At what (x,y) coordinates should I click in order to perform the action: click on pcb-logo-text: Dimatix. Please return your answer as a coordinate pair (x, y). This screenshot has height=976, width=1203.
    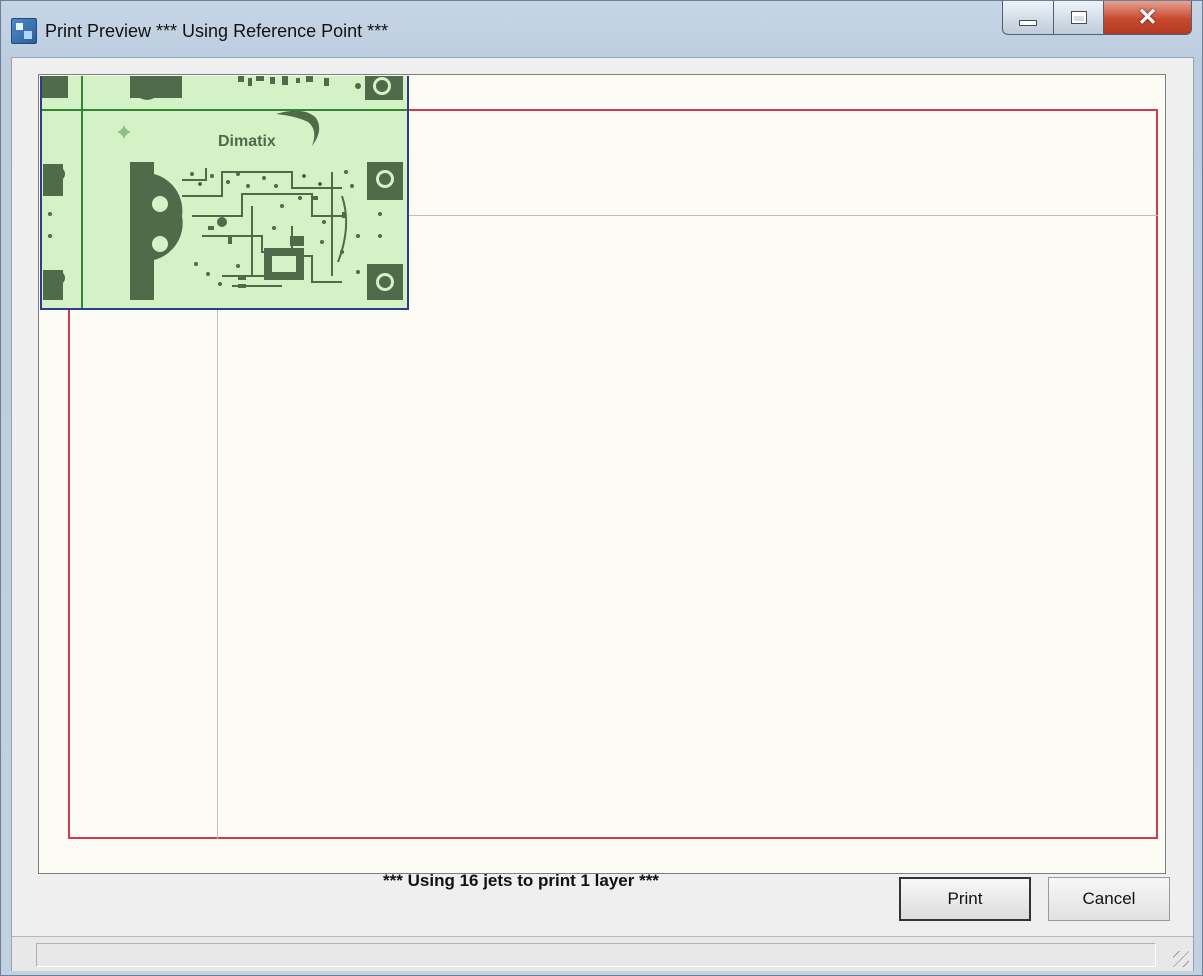
    Looking at the image, I should click on (247, 141).